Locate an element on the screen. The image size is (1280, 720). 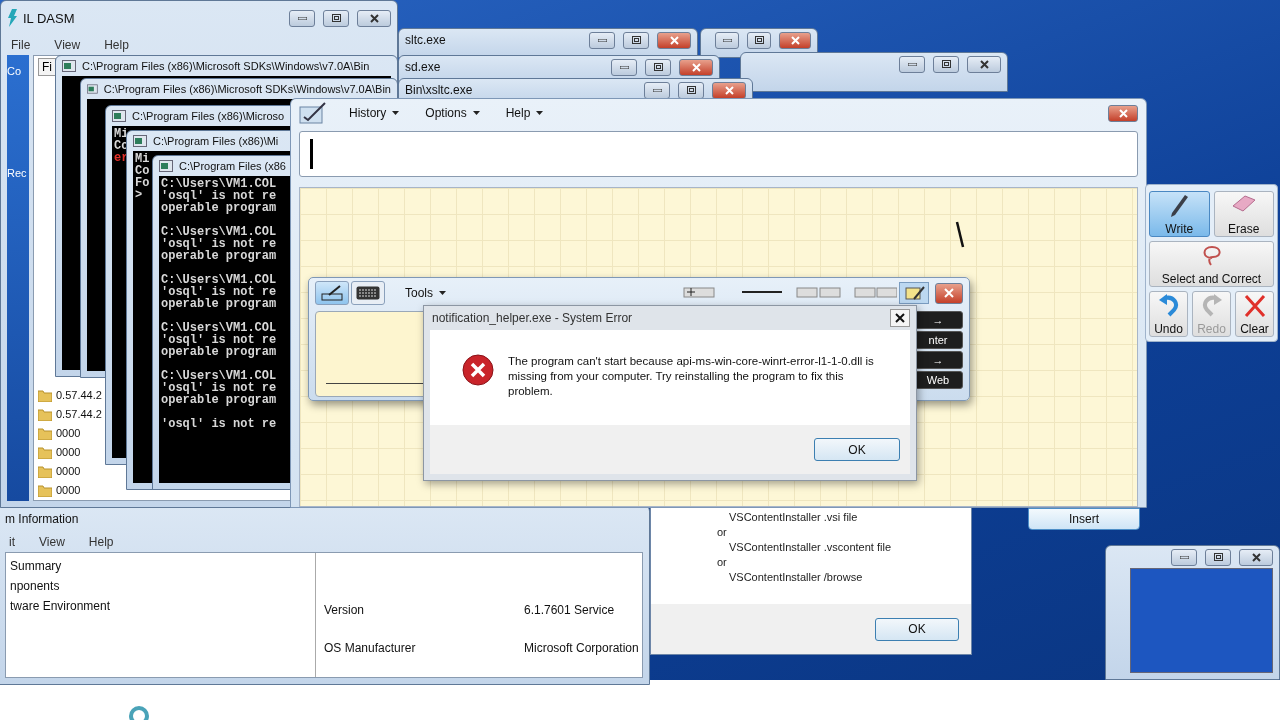
tool-button: Write is located at coordinates (1179, 214).